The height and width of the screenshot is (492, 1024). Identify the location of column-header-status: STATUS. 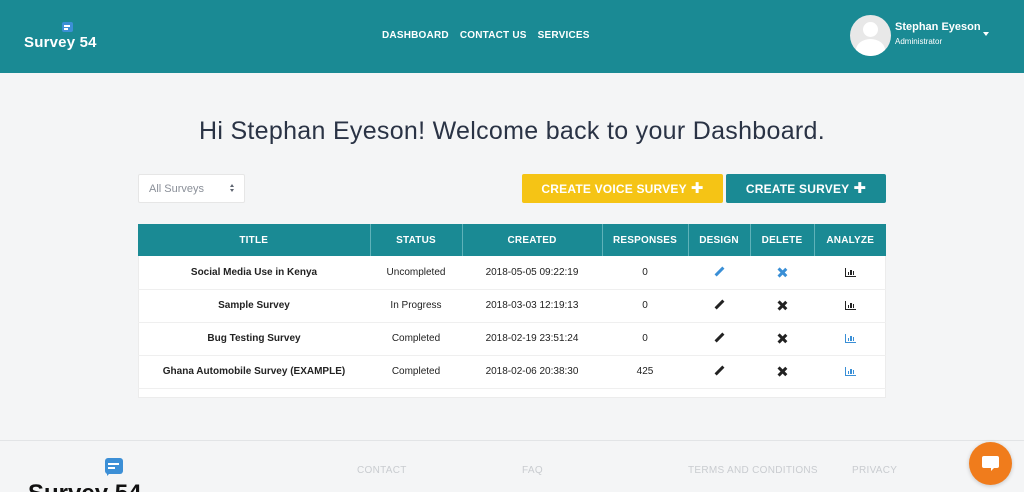
(416, 240).